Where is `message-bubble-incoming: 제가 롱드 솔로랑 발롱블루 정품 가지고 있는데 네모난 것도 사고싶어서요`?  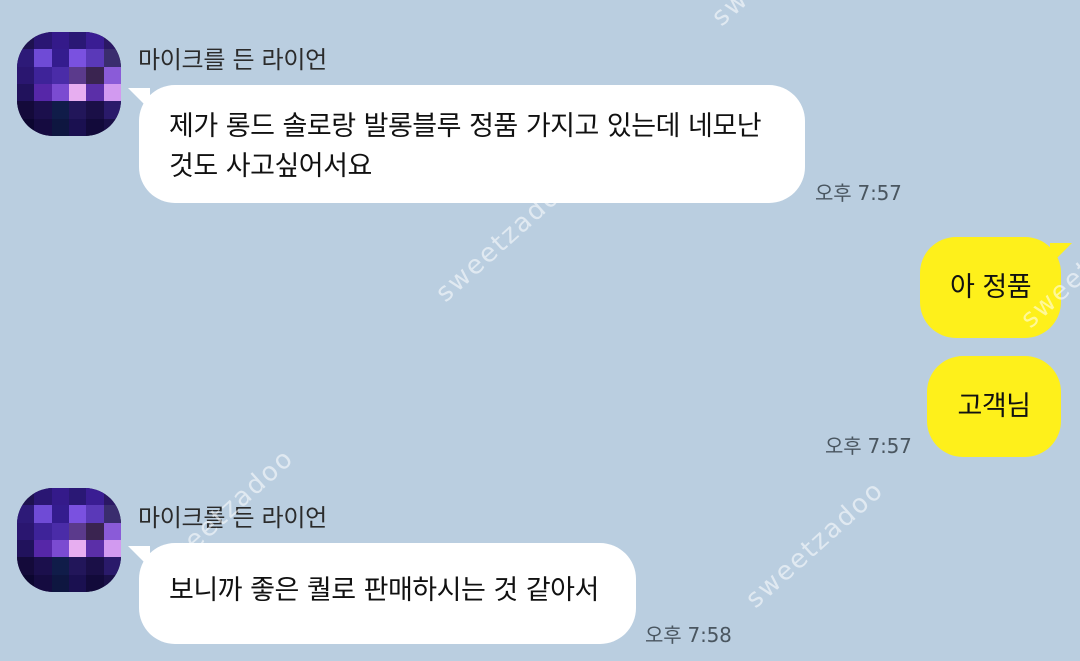
message-bubble-incoming: 제가 롱드 솔로랑 발롱블루 정품 가지고 있는데 네모난 것도 사고싶어서요 is located at coordinates (472, 144).